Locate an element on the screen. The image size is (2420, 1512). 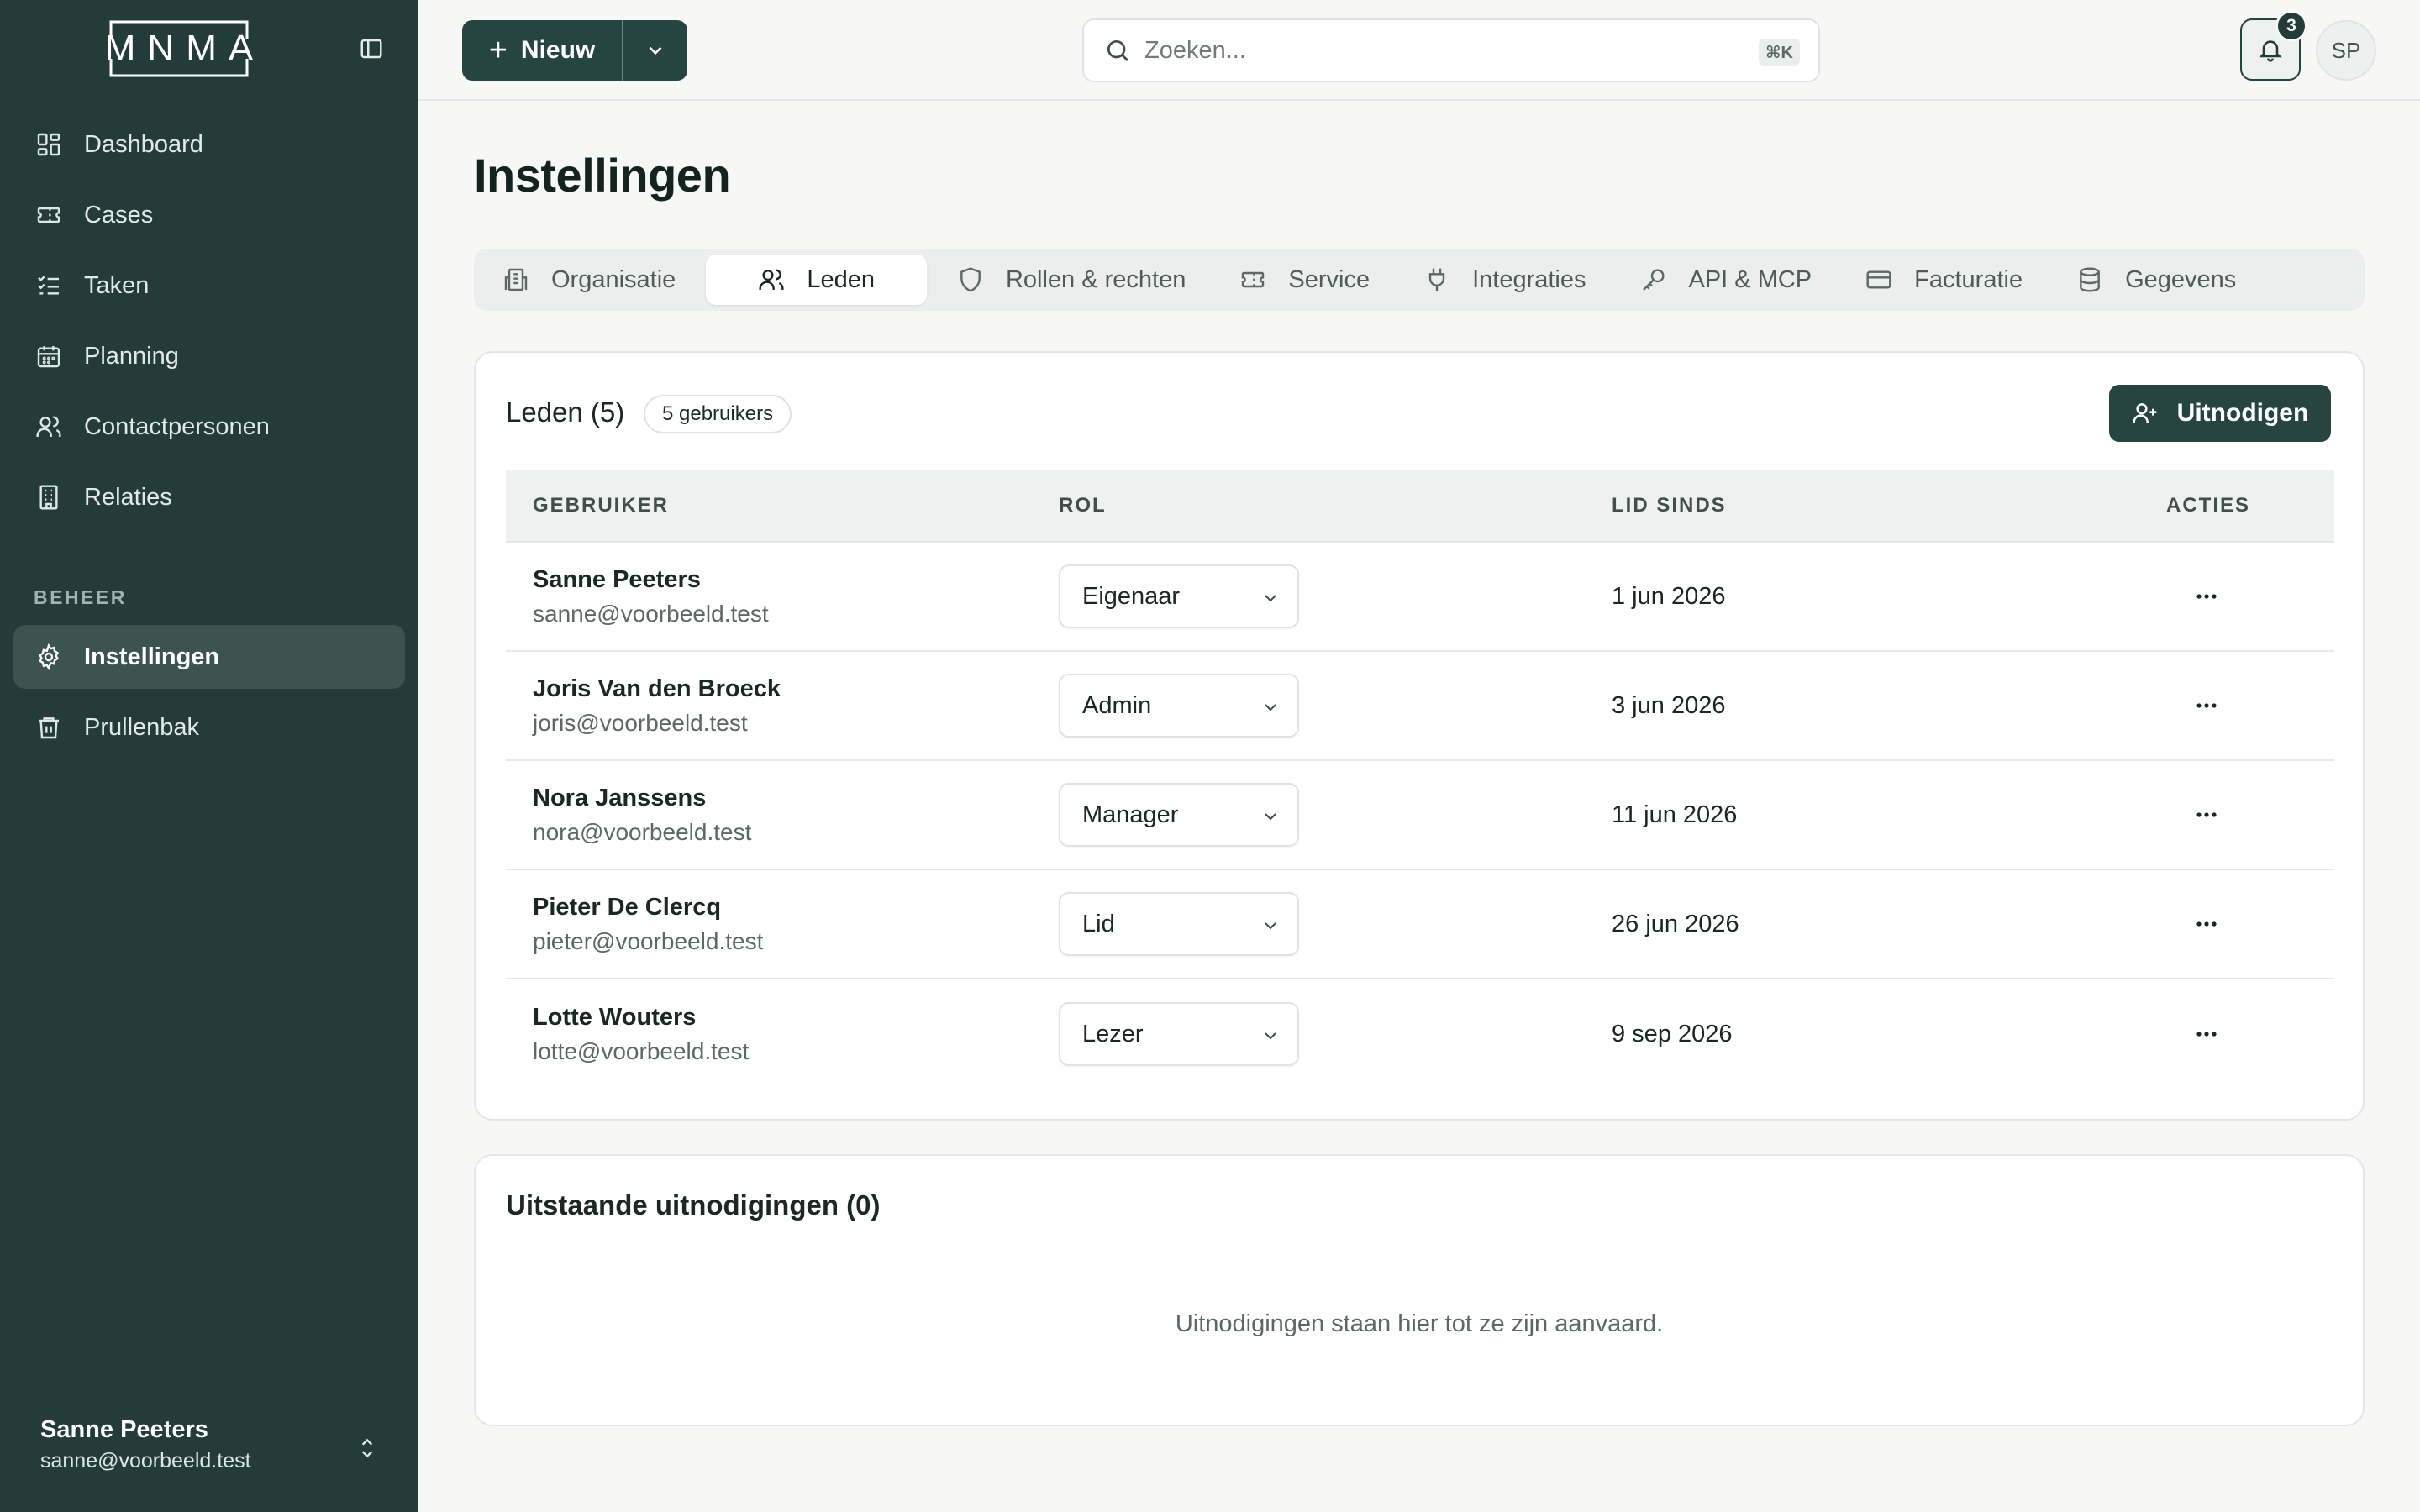
plus-icon: + is located at coordinates (498, 50).